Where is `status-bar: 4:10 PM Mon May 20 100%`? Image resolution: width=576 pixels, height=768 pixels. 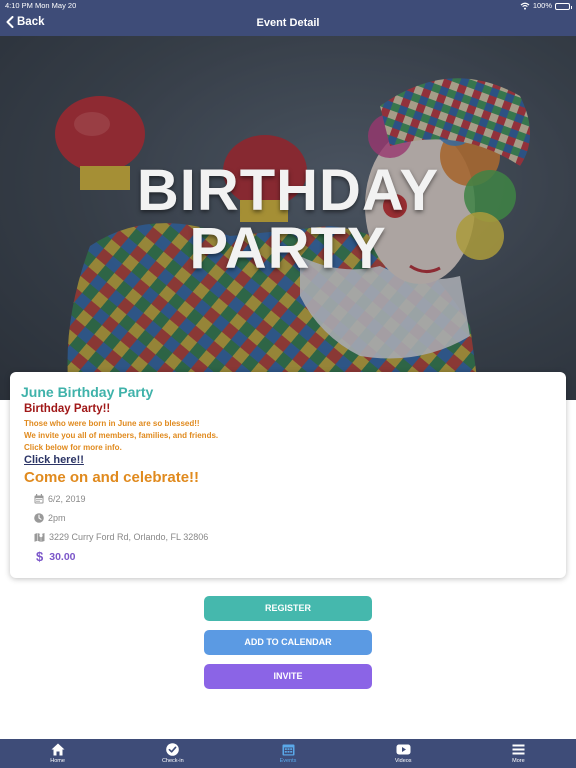 status-bar: 4:10 PM Mon May 20 100% is located at coordinates (288, 6).